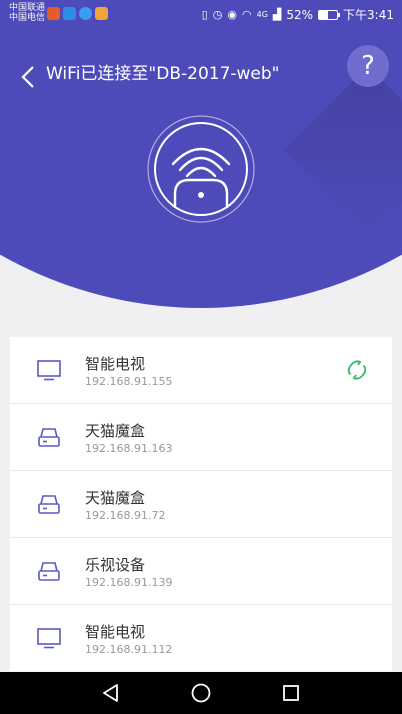 The height and width of the screenshot is (714, 402). Describe the element at coordinates (201, 571) in the screenshot. I see `device-row: 乐视设备 192.168.91.139` at that location.